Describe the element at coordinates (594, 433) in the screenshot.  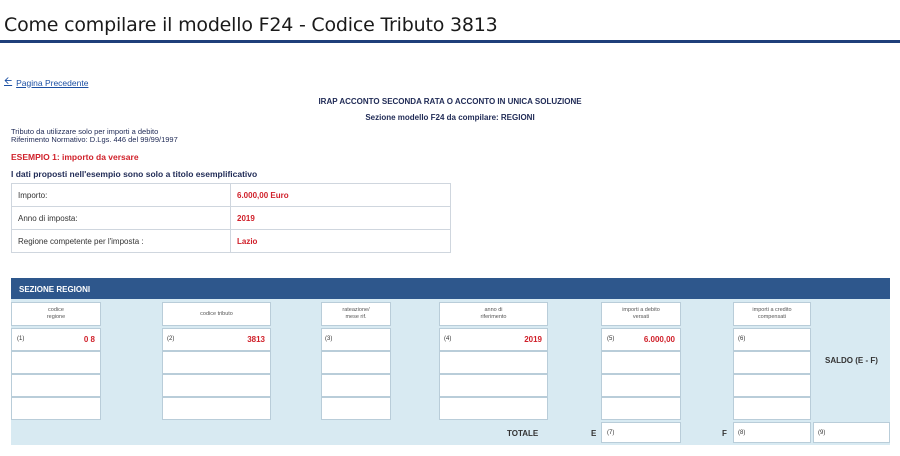
I see `e-label: E` at that location.